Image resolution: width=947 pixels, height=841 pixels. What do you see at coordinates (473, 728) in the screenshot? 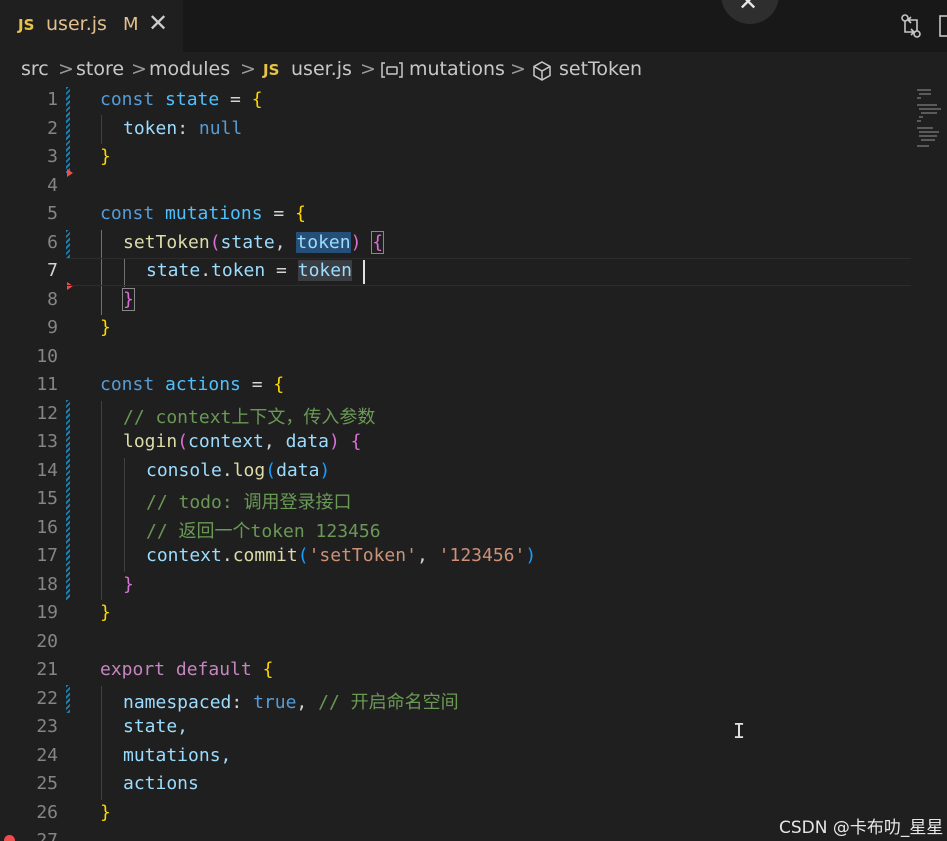
I see `code-line: 23 state,` at bounding box center [473, 728].